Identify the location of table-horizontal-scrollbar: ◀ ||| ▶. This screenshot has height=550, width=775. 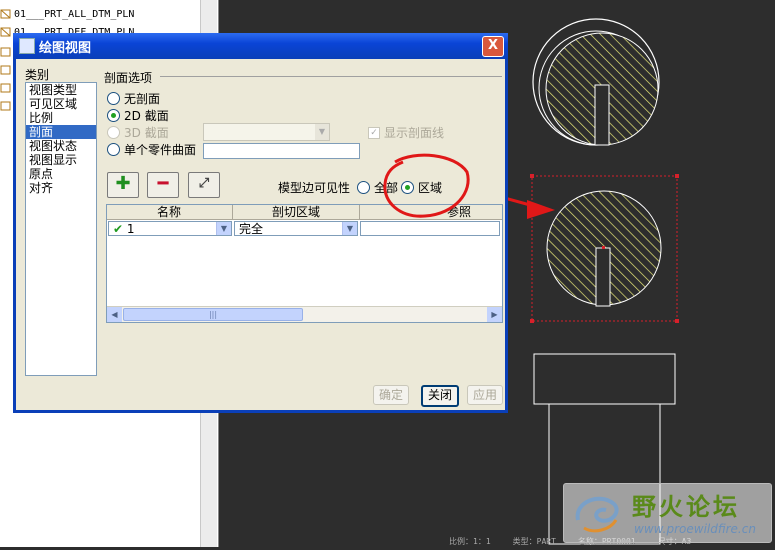
(304, 314).